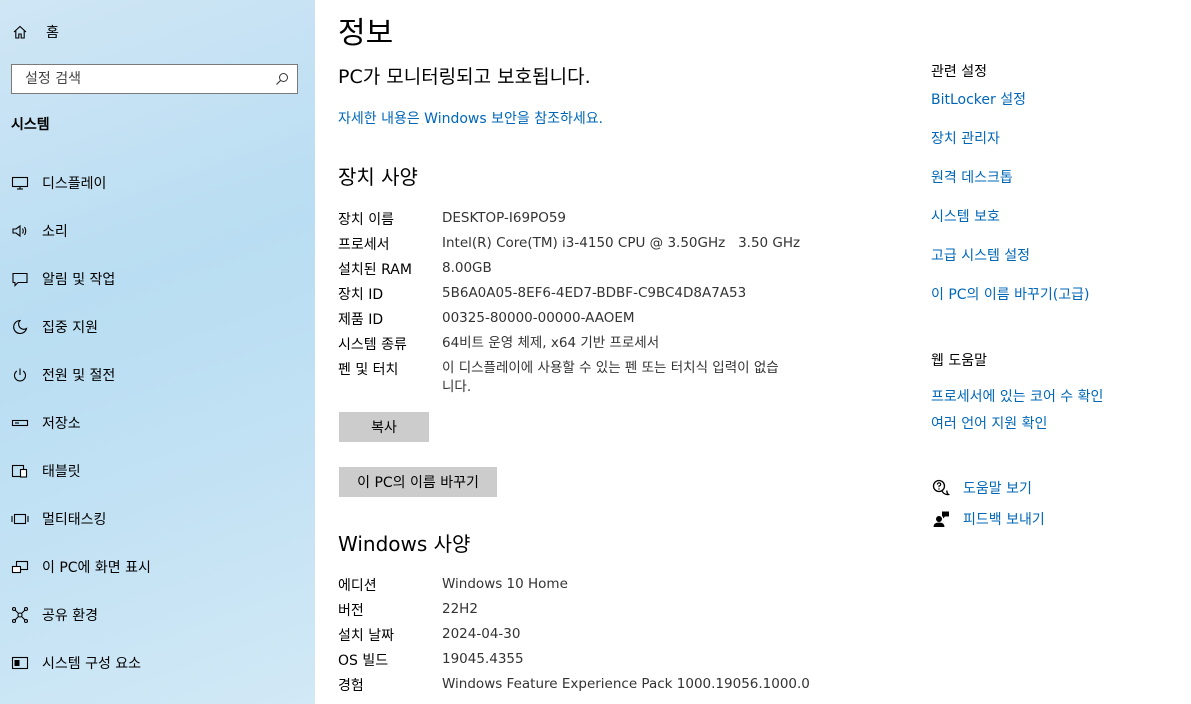  What do you see at coordinates (157, 663) in the screenshot?
I see `sidebar-item-system-components: 시스템 구성 요소` at bounding box center [157, 663].